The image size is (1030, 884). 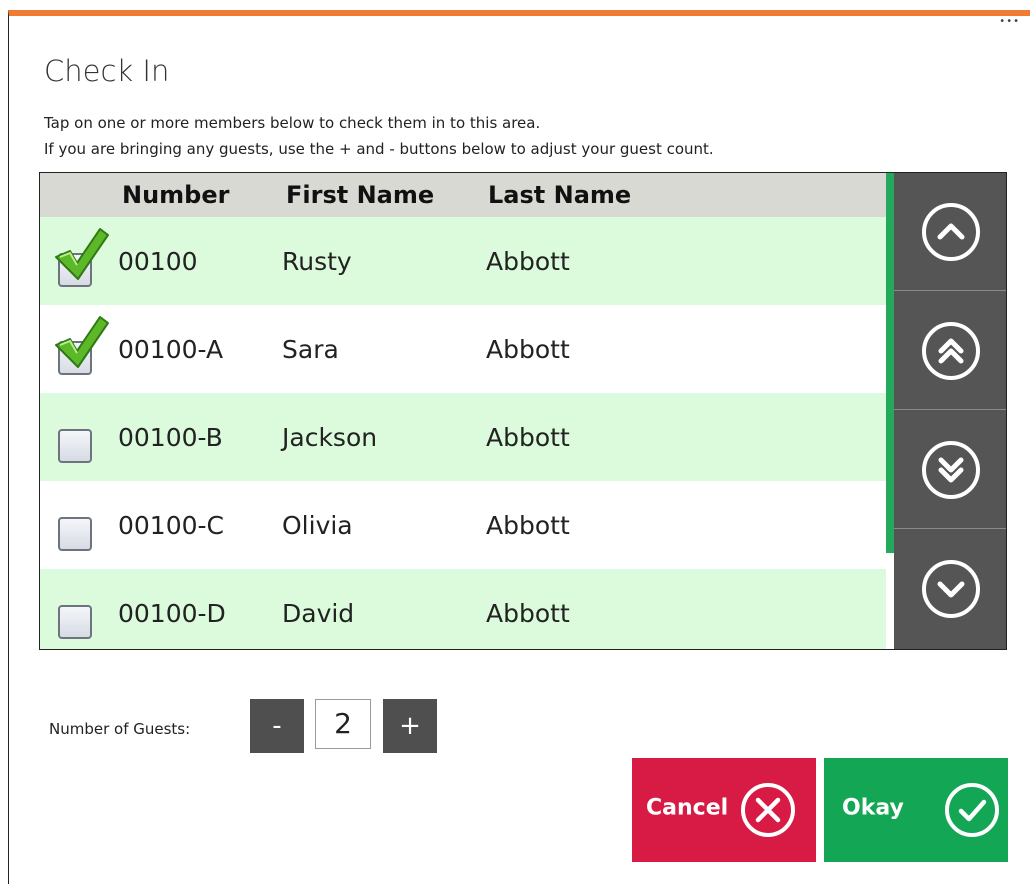 I want to click on grid-header: Number First Name Last Name, so click(x=463, y=195).